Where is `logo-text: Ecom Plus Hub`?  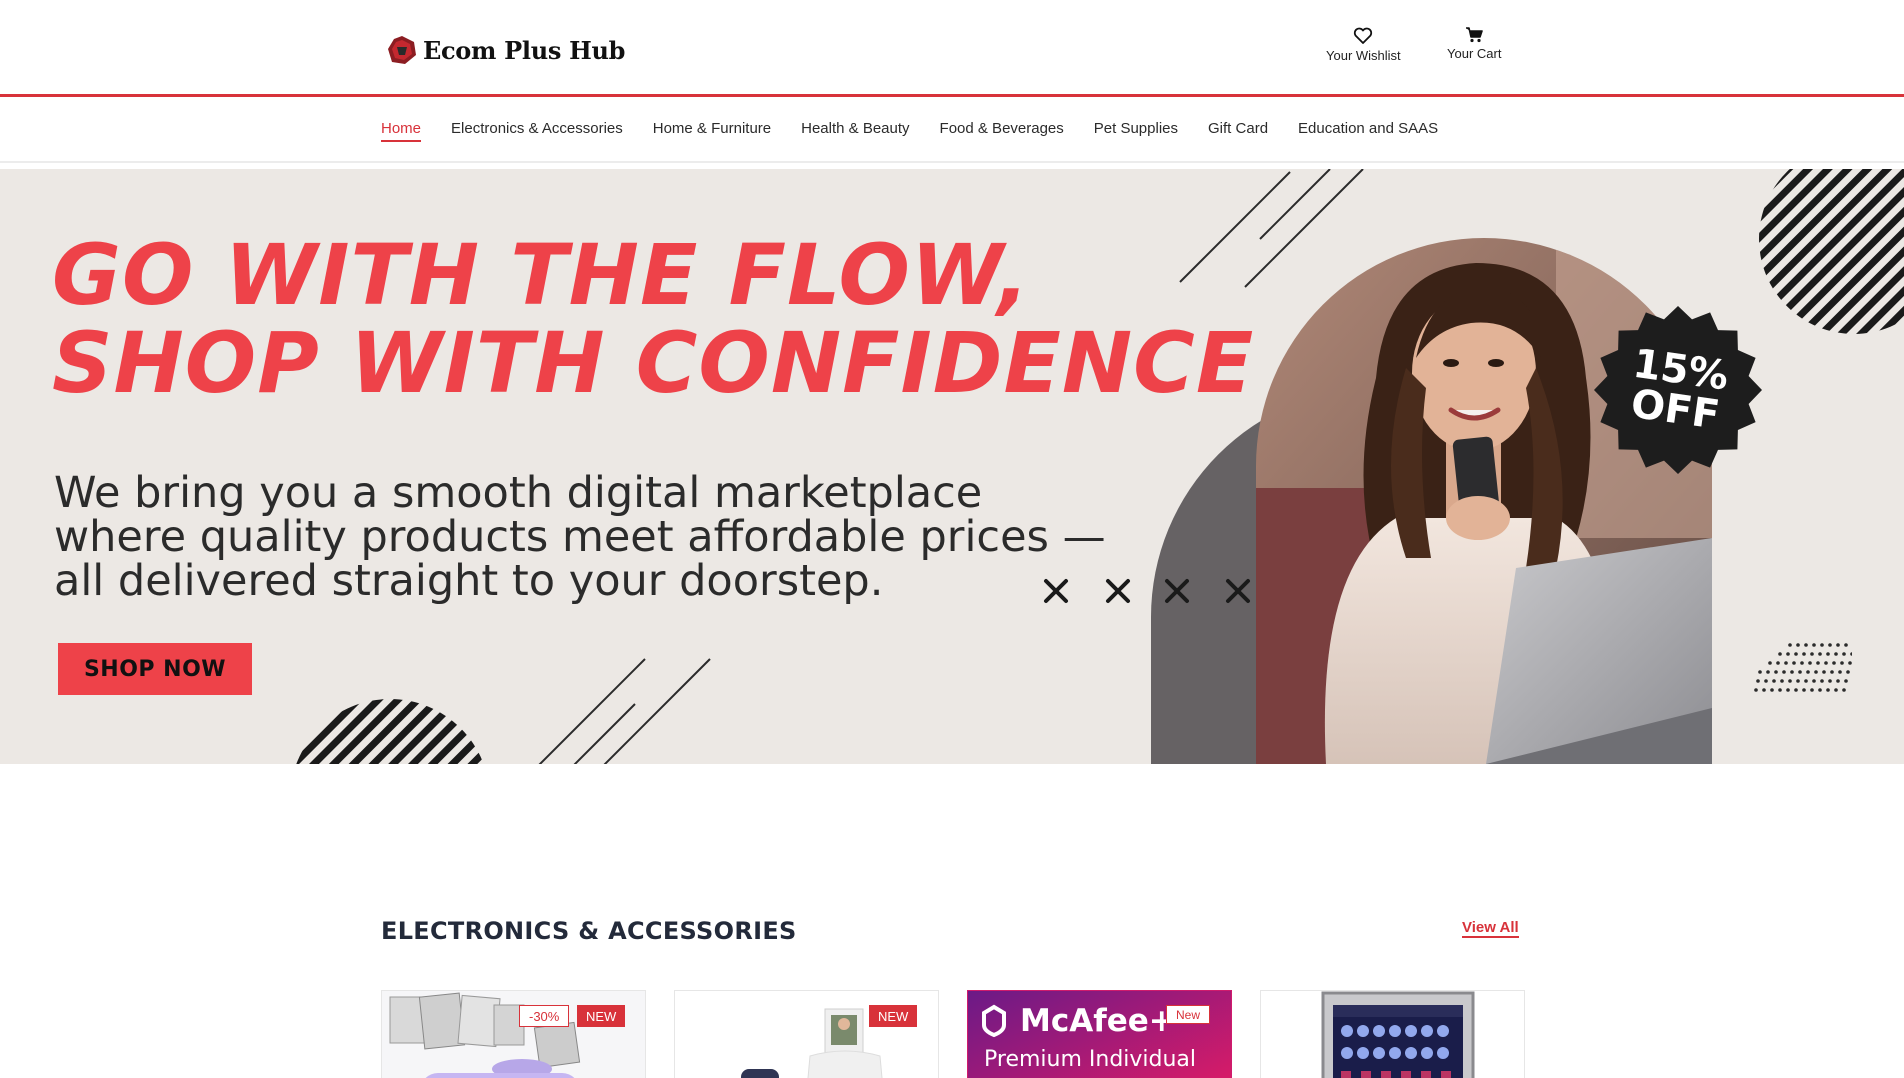 logo-text: Ecom Plus Hub is located at coordinates (524, 50).